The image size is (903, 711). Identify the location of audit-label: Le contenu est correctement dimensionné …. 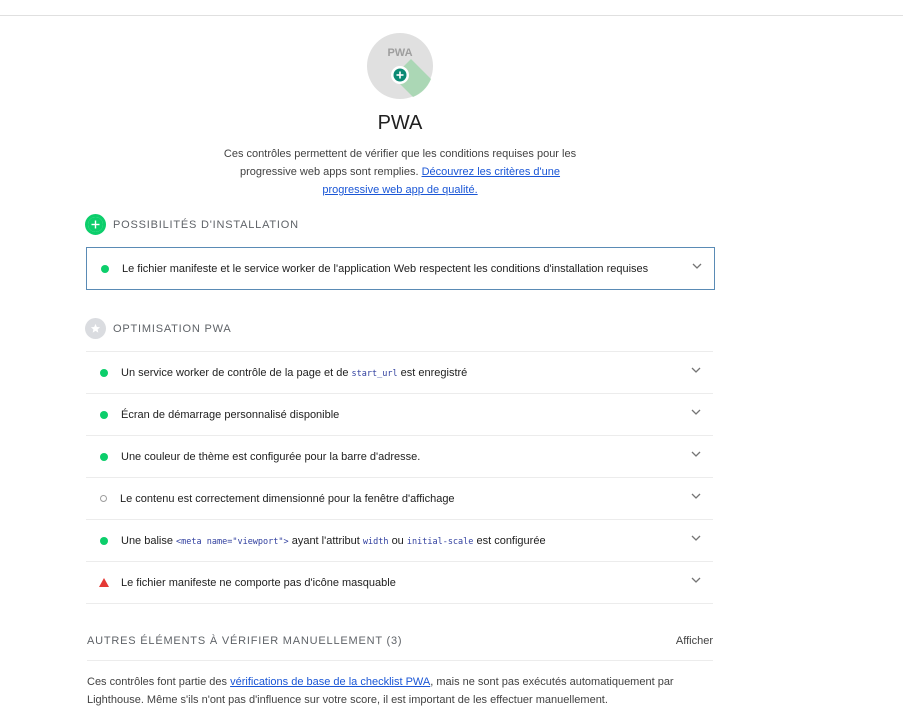
(287, 498).